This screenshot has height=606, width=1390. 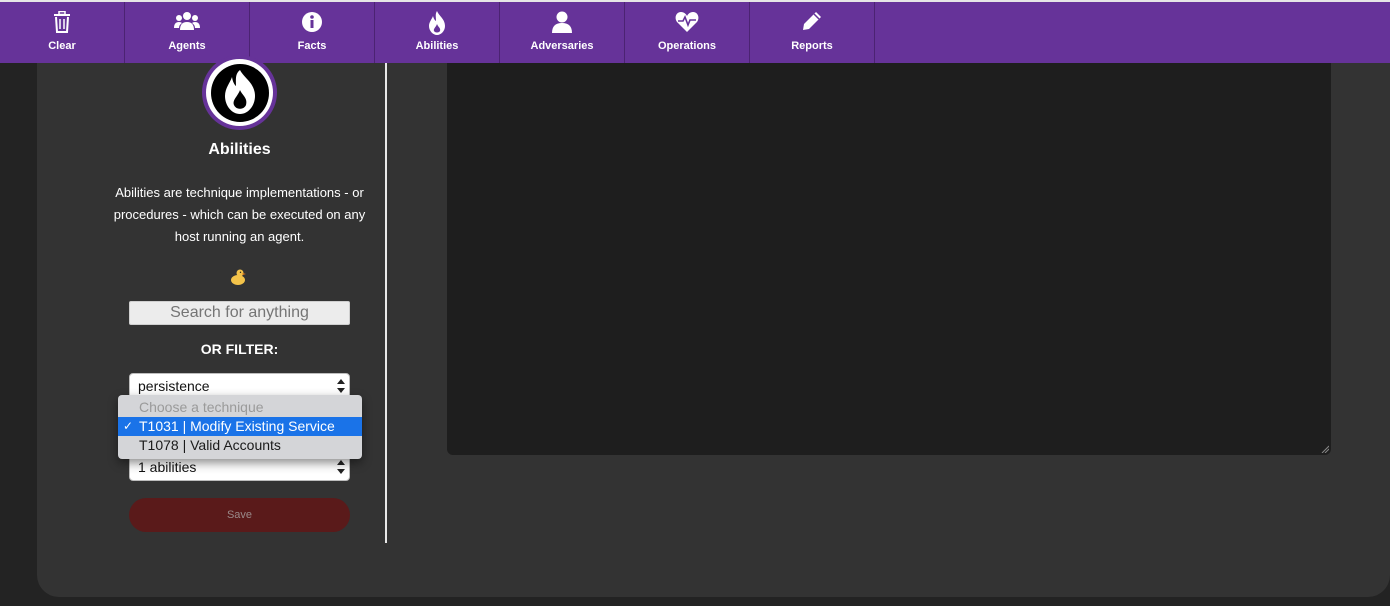 What do you see at coordinates (239, 515) in the screenshot?
I see `save-button: Save` at bounding box center [239, 515].